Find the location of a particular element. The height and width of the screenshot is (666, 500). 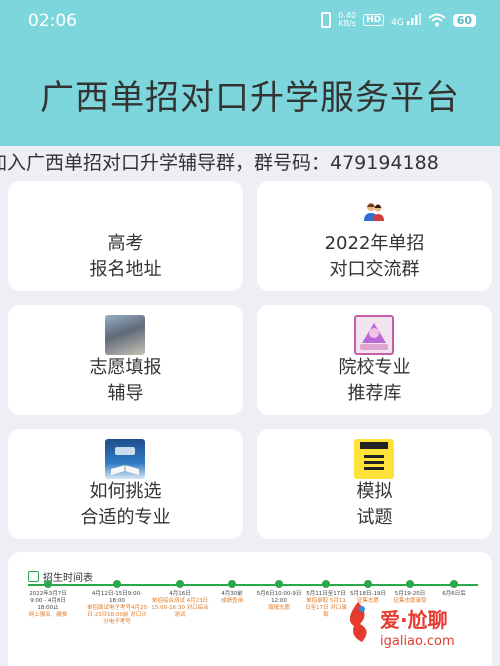

status-time: 02:06 is located at coordinates (52, 21).